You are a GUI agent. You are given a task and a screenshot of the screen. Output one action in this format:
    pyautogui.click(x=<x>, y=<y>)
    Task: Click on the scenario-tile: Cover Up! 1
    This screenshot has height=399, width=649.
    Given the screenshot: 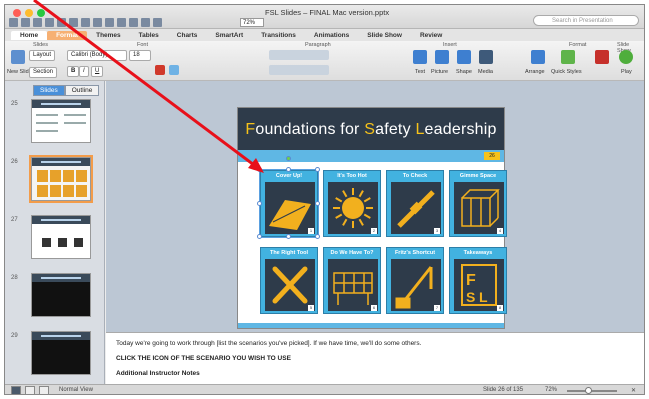 What is the action you would take?
    pyautogui.click(x=289, y=203)
    